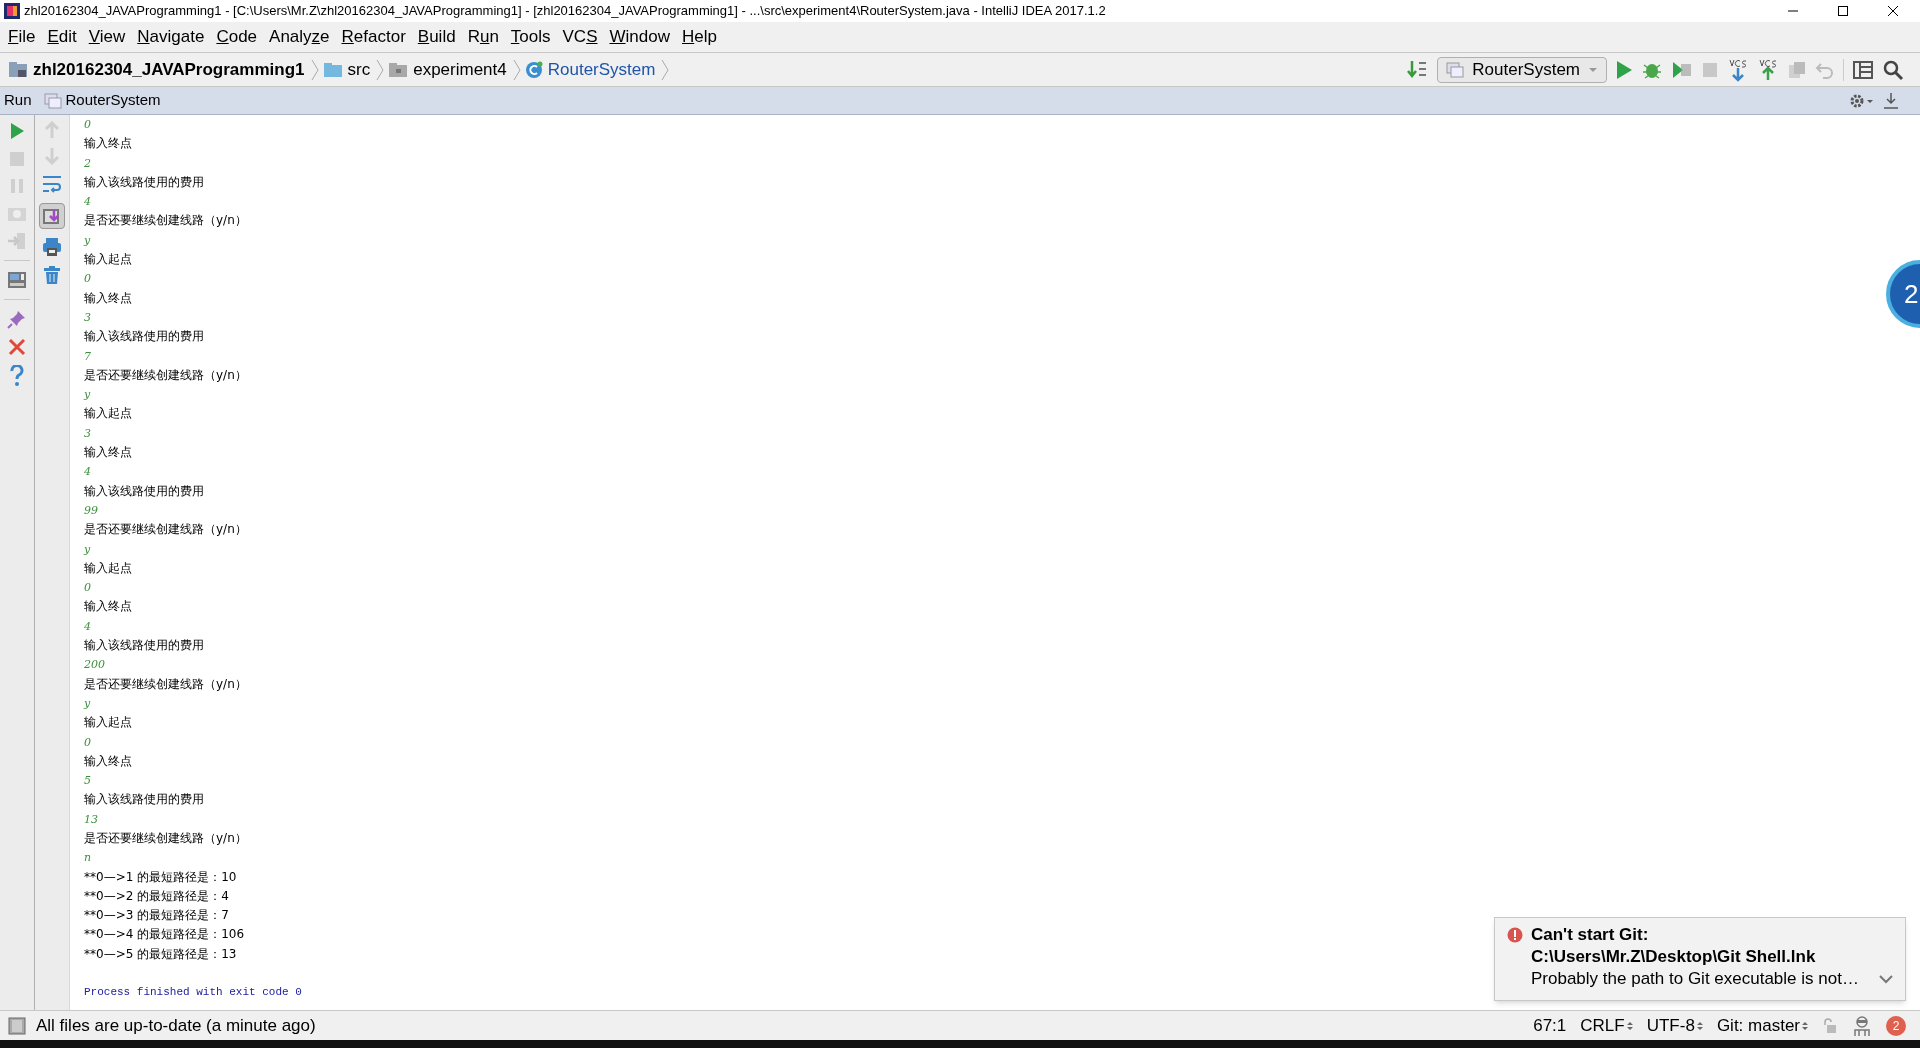 This screenshot has height=1048, width=1920. Describe the element at coordinates (94, 665) in the screenshot. I see `console-input-text: 200` at that location.